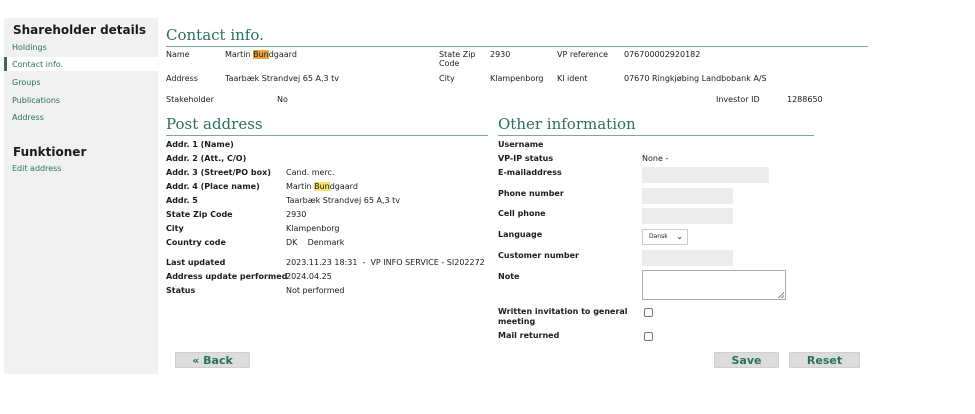  I want to click on addr4-value: Martin Bundgaard, so click(322, 186).